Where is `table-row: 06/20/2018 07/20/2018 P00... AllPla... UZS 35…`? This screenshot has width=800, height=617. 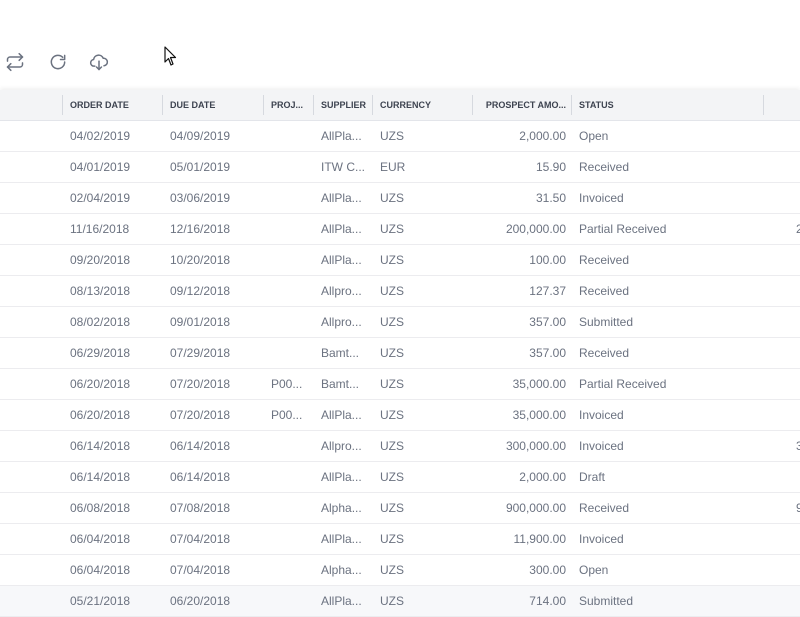 table-row: 06/20/2018 07/20/2018 P00... AllPla... UZS 35… is located at coordinates (400, 415).